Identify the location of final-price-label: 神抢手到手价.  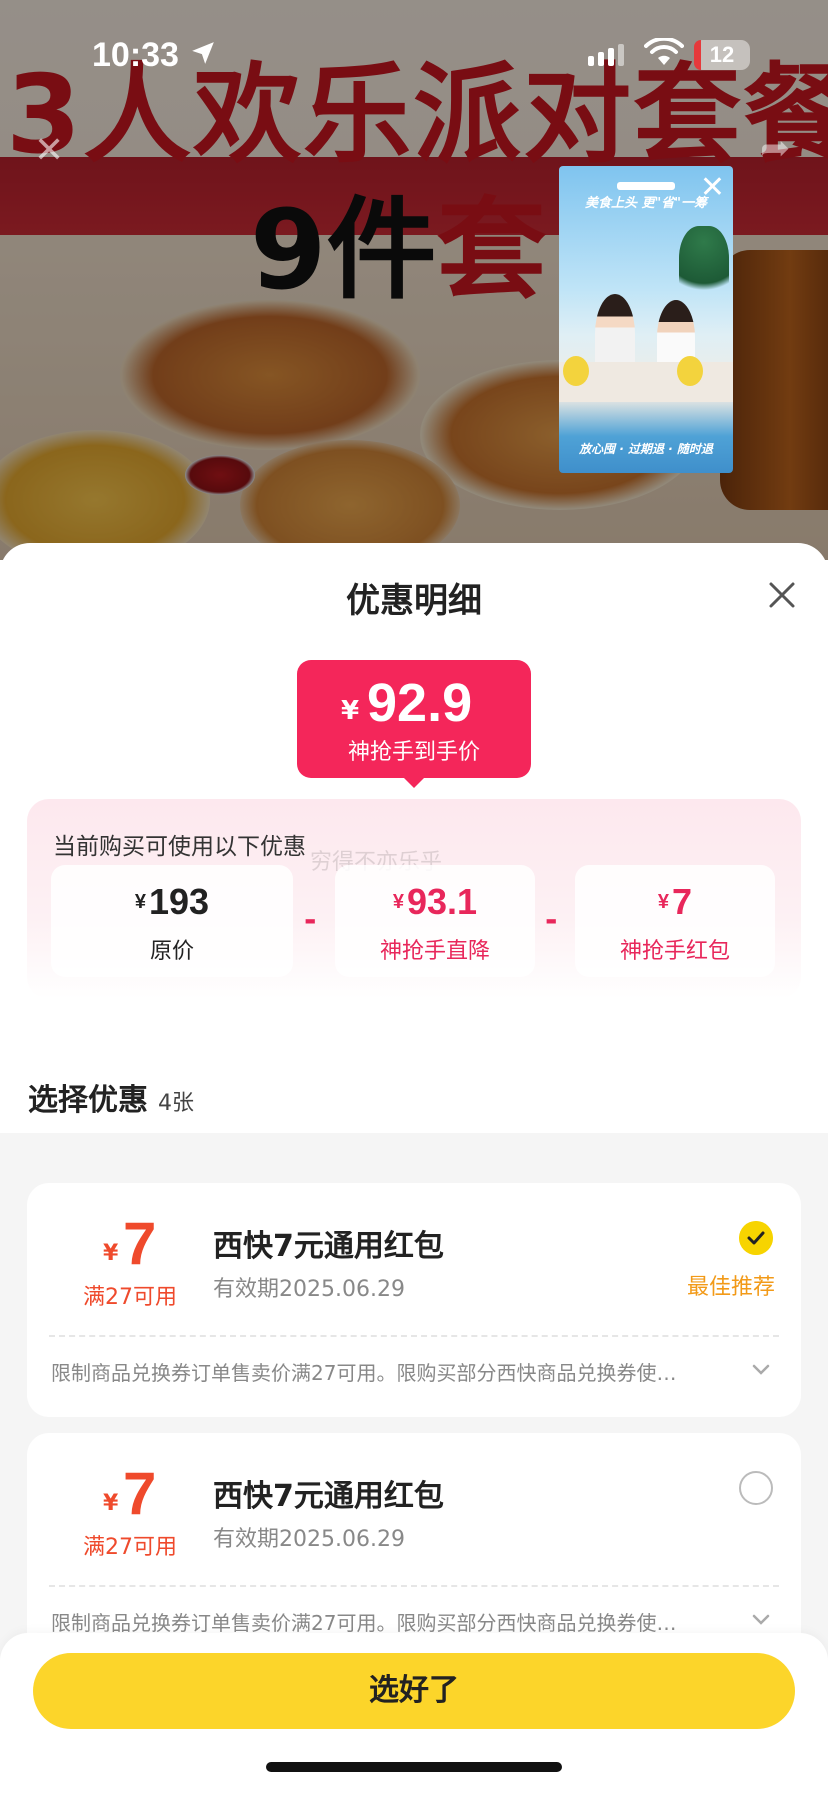
(413, 752).